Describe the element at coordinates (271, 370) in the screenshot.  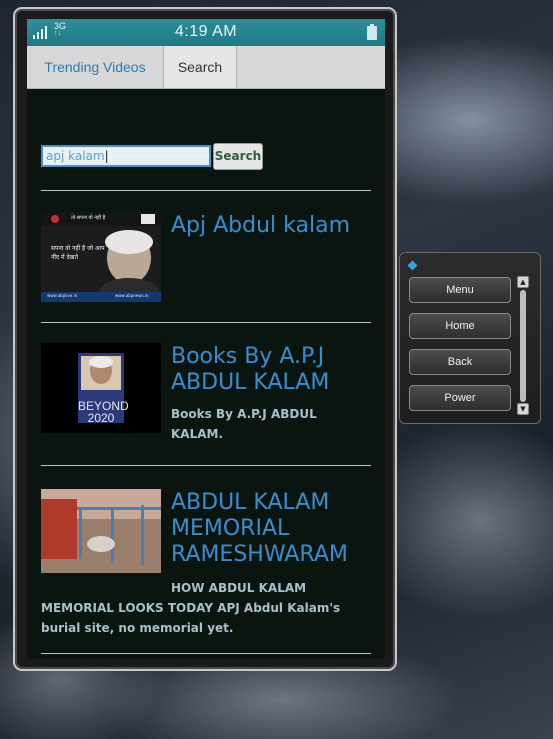
I see `result-title: Books By A.P.J ABDUL KALAM` at that location.